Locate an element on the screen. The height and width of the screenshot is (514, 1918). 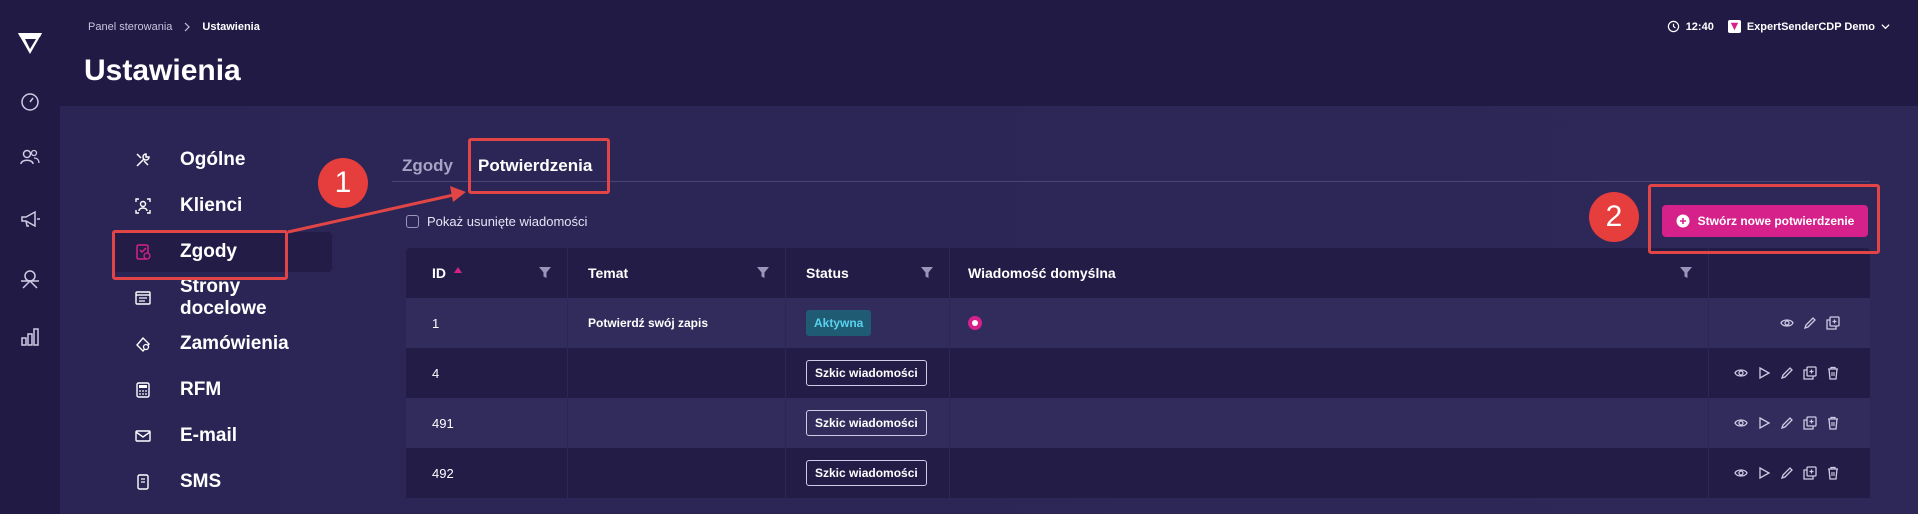
column-header-label: Temat is located at coordinates (608, 273).